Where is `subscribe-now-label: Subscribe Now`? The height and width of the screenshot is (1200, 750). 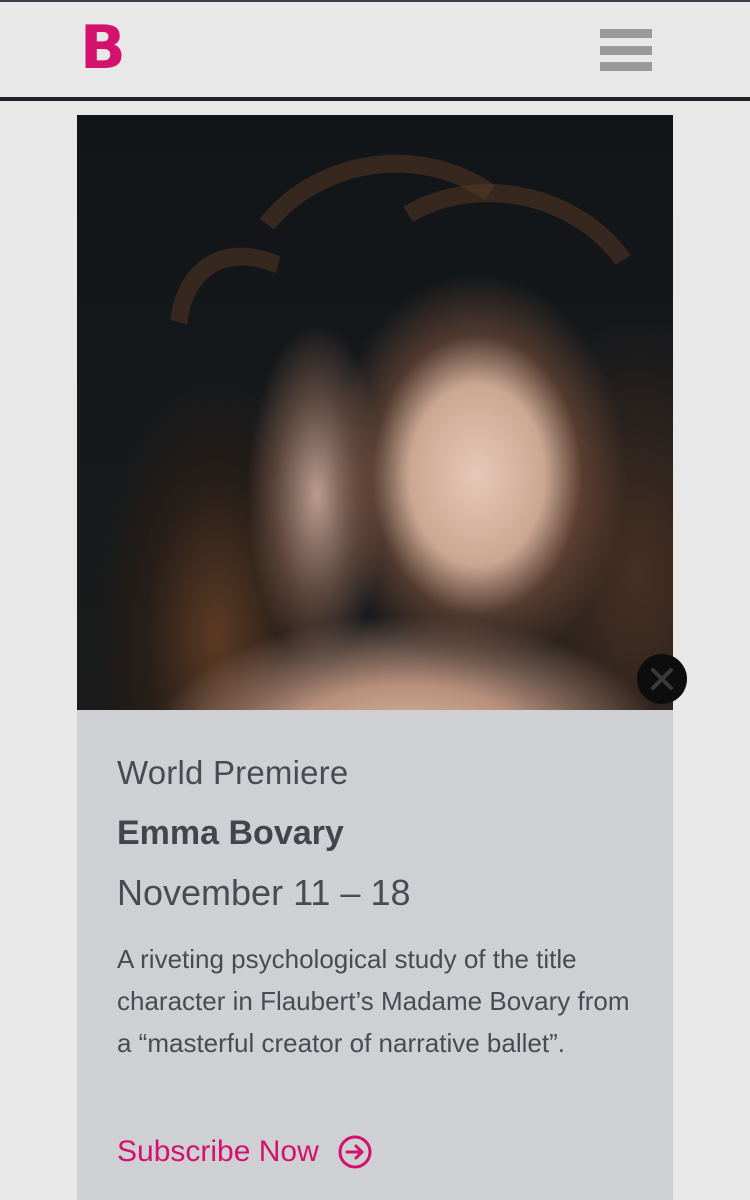 subscribe-now-label: Subscribe Now is located at coordinates (218, 1151).